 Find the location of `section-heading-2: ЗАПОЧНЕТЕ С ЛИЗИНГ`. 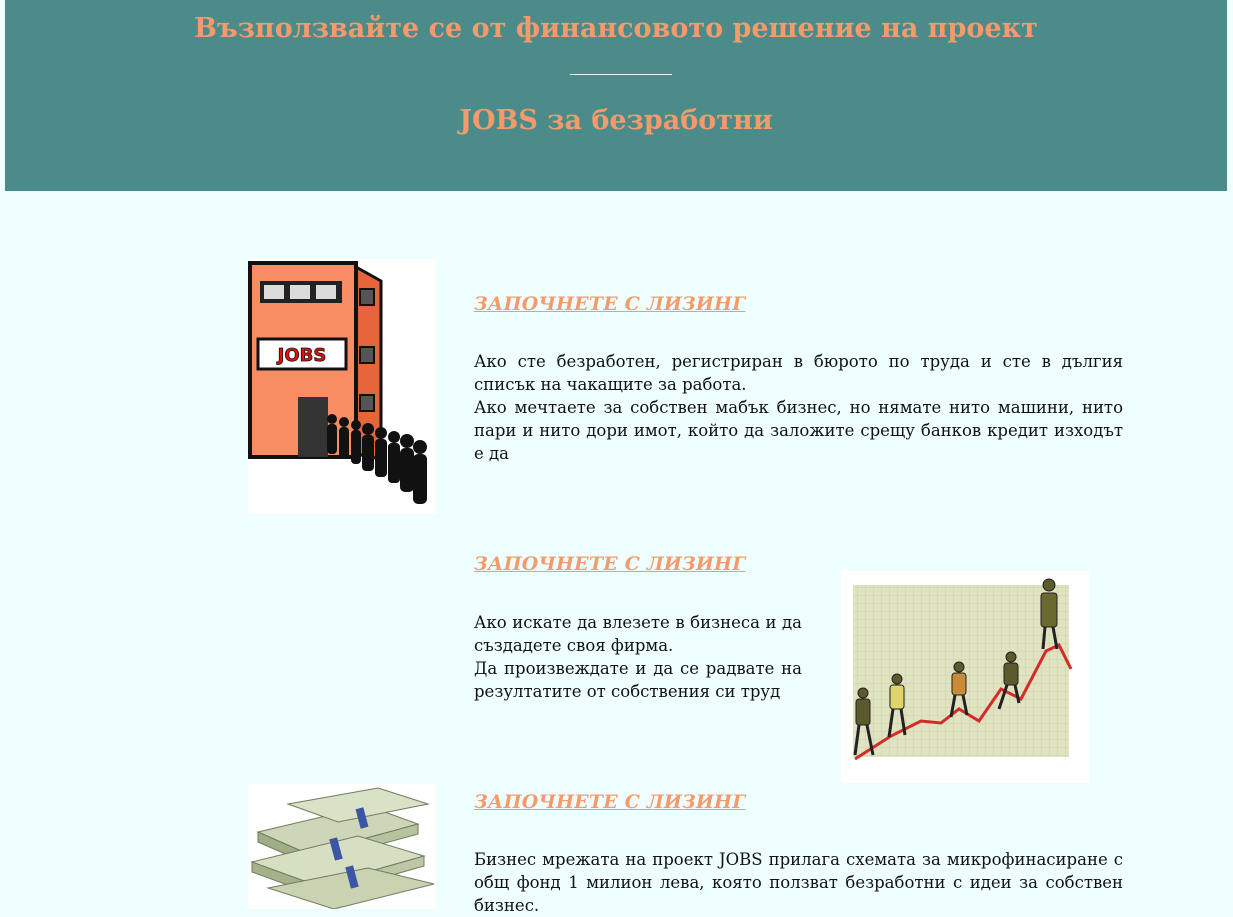

section-heading-2: ЗАПОЧНЕТЕ С ЛИЗИНГ is located at coordinates (610, 564).